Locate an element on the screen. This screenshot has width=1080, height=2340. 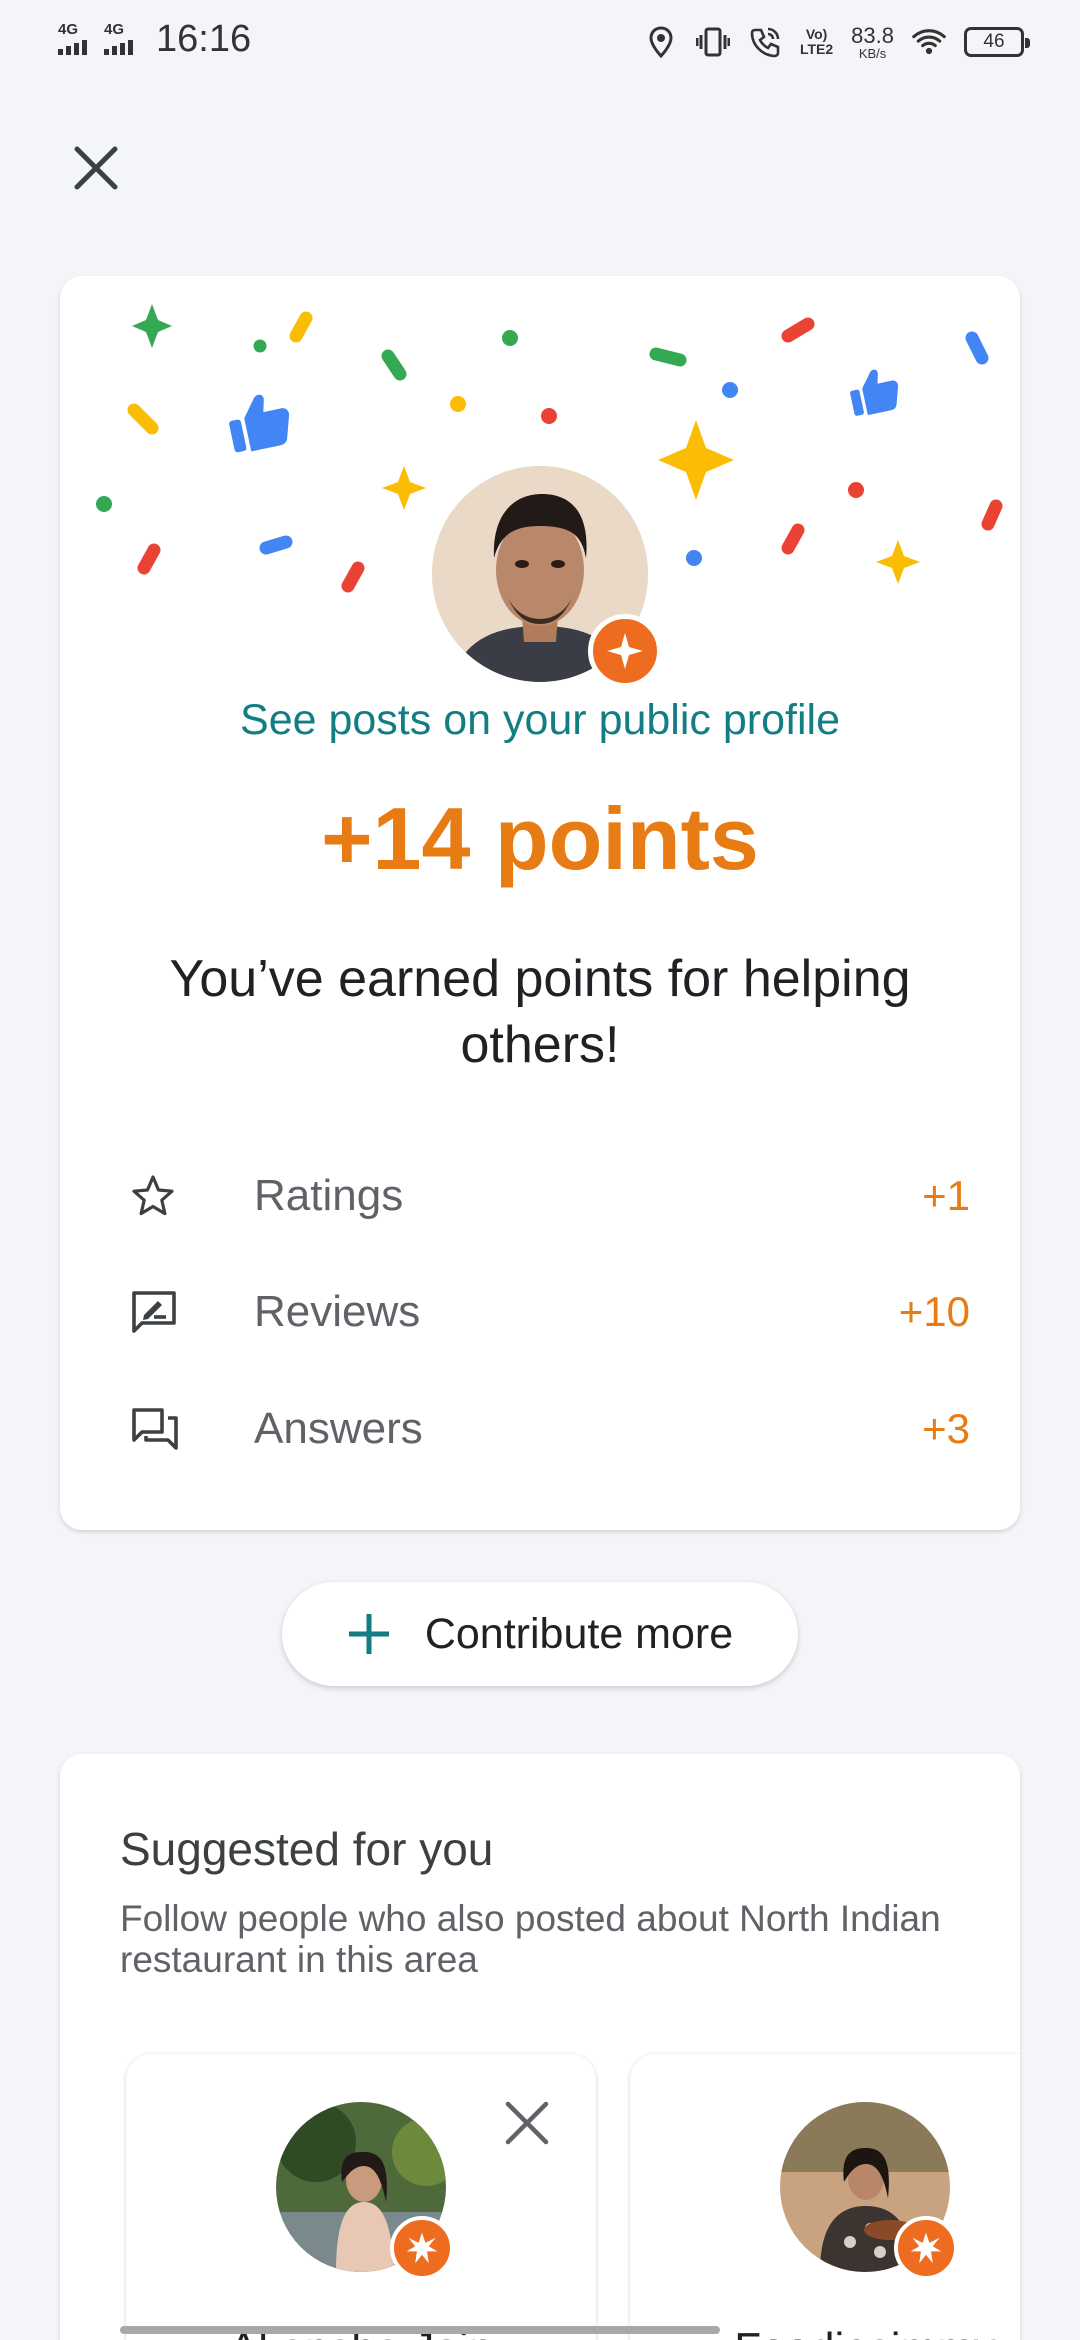
gesture-bar is located at coordinates (420, 2330).